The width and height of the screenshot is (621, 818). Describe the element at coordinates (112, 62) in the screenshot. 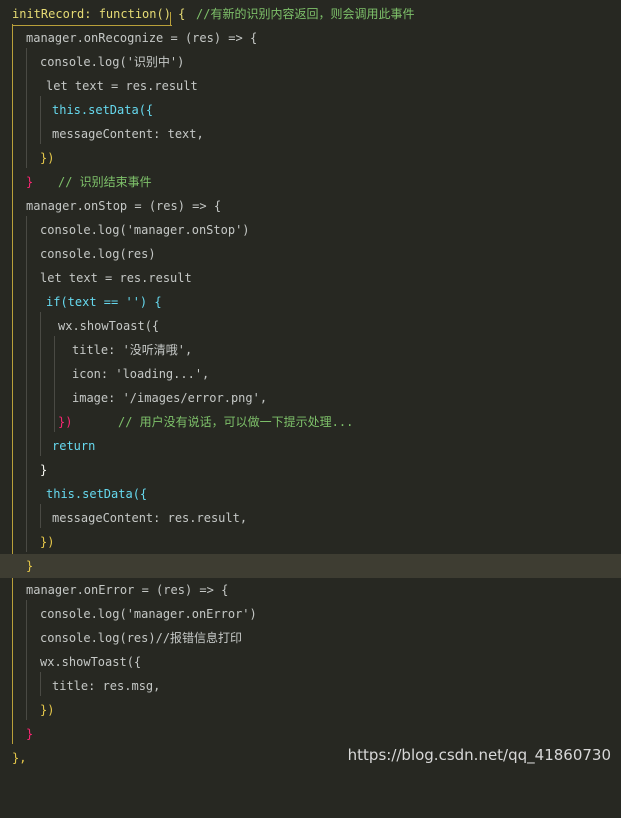

I see `code-text: console.log('识别中')` at that location.